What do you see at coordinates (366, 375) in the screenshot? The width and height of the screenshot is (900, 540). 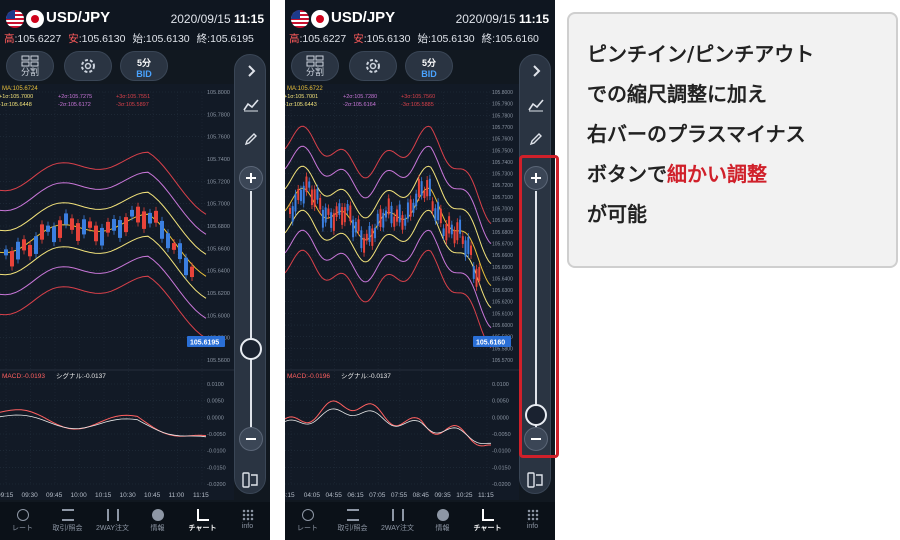 I see `signal-label: シグナル:-0.0137` at bounding box center [366, 375].